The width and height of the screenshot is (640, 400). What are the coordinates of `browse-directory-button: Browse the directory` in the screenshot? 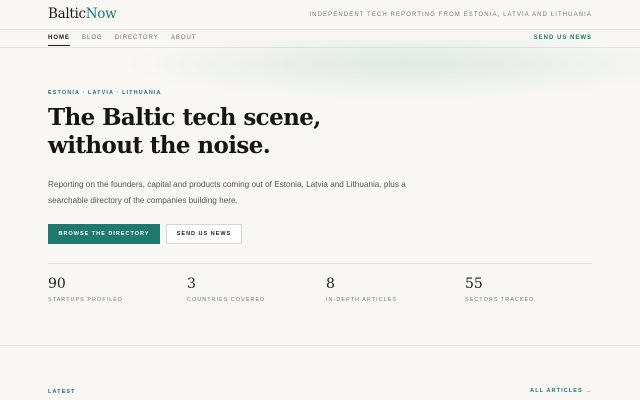 It's located at (104, 234).